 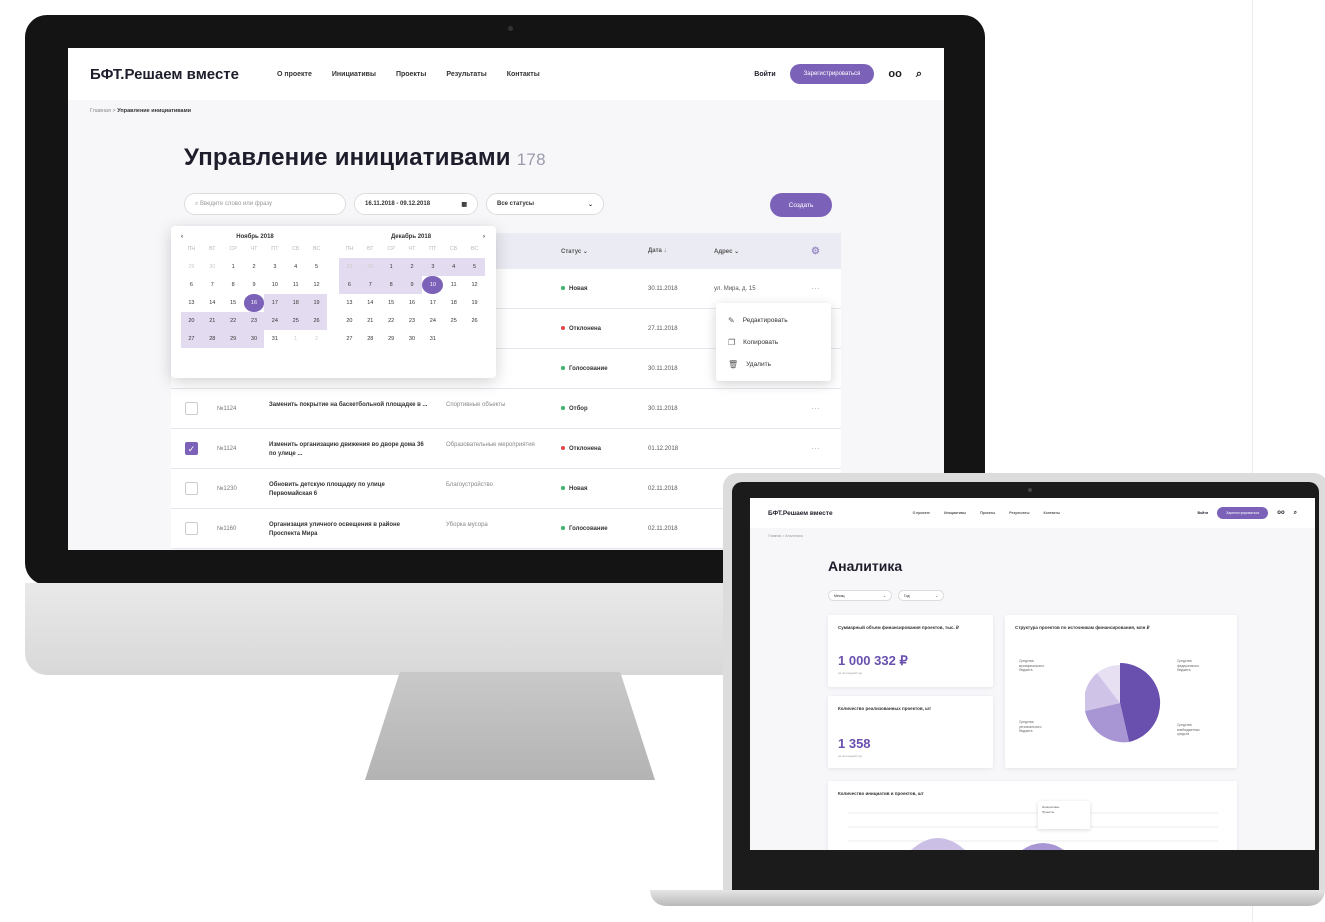 I want to click on breadcrumb-home: Главная, so click(x=100, y=111).